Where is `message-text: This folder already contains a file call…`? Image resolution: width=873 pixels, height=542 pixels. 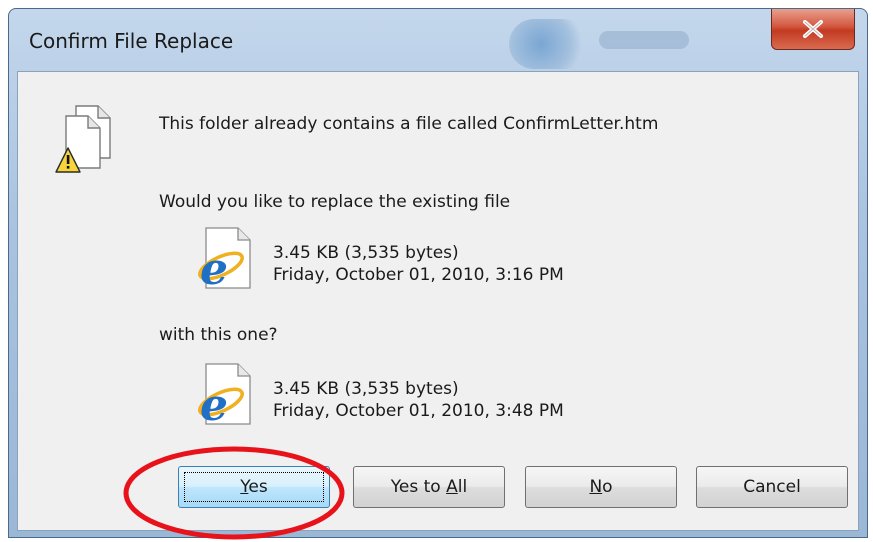
message-text: This folder already contains a file call… is located at coordinates (409, 124).